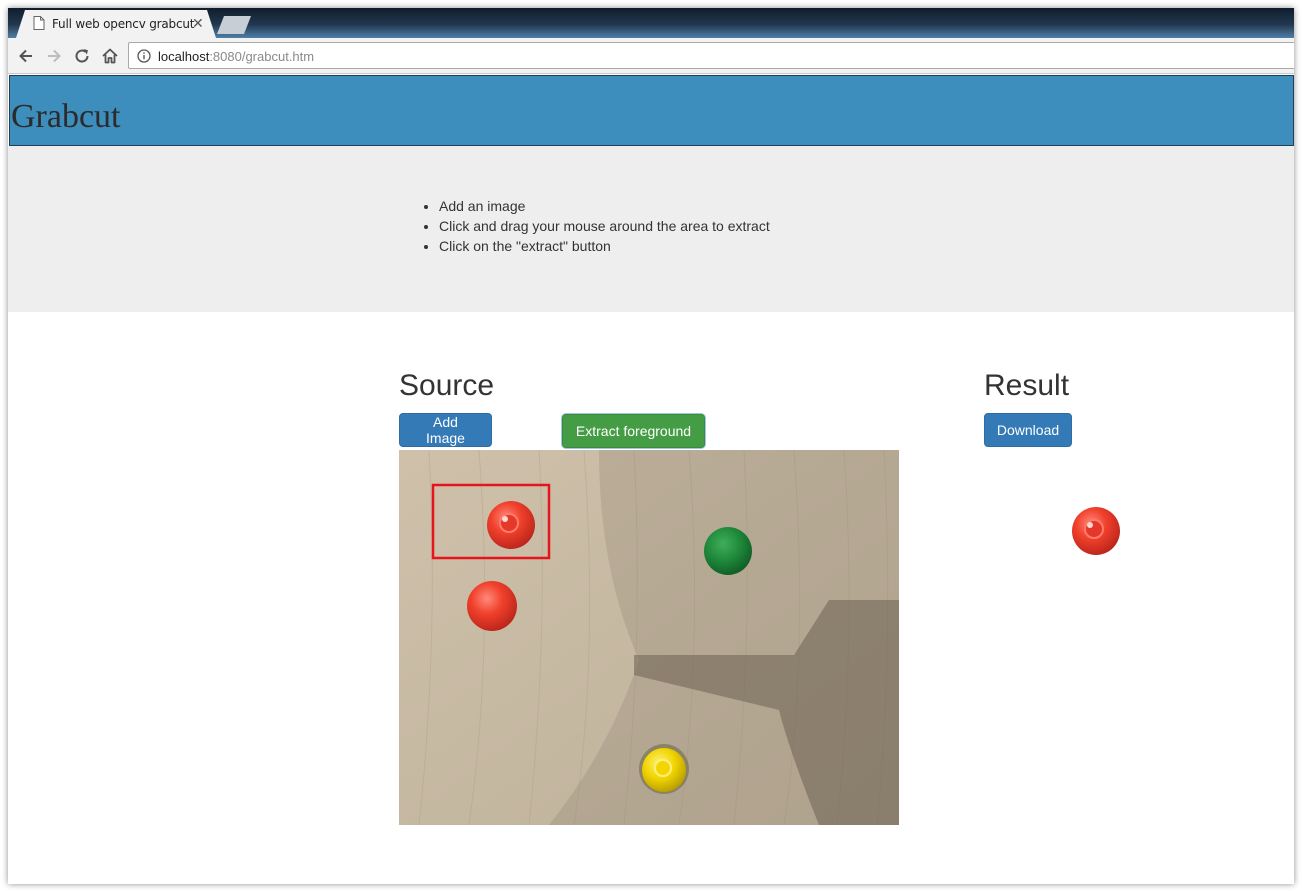  What do you see at coordinates (110, 56) in the screenshot?
I see `home-icon` at bounding box center [110, 56].